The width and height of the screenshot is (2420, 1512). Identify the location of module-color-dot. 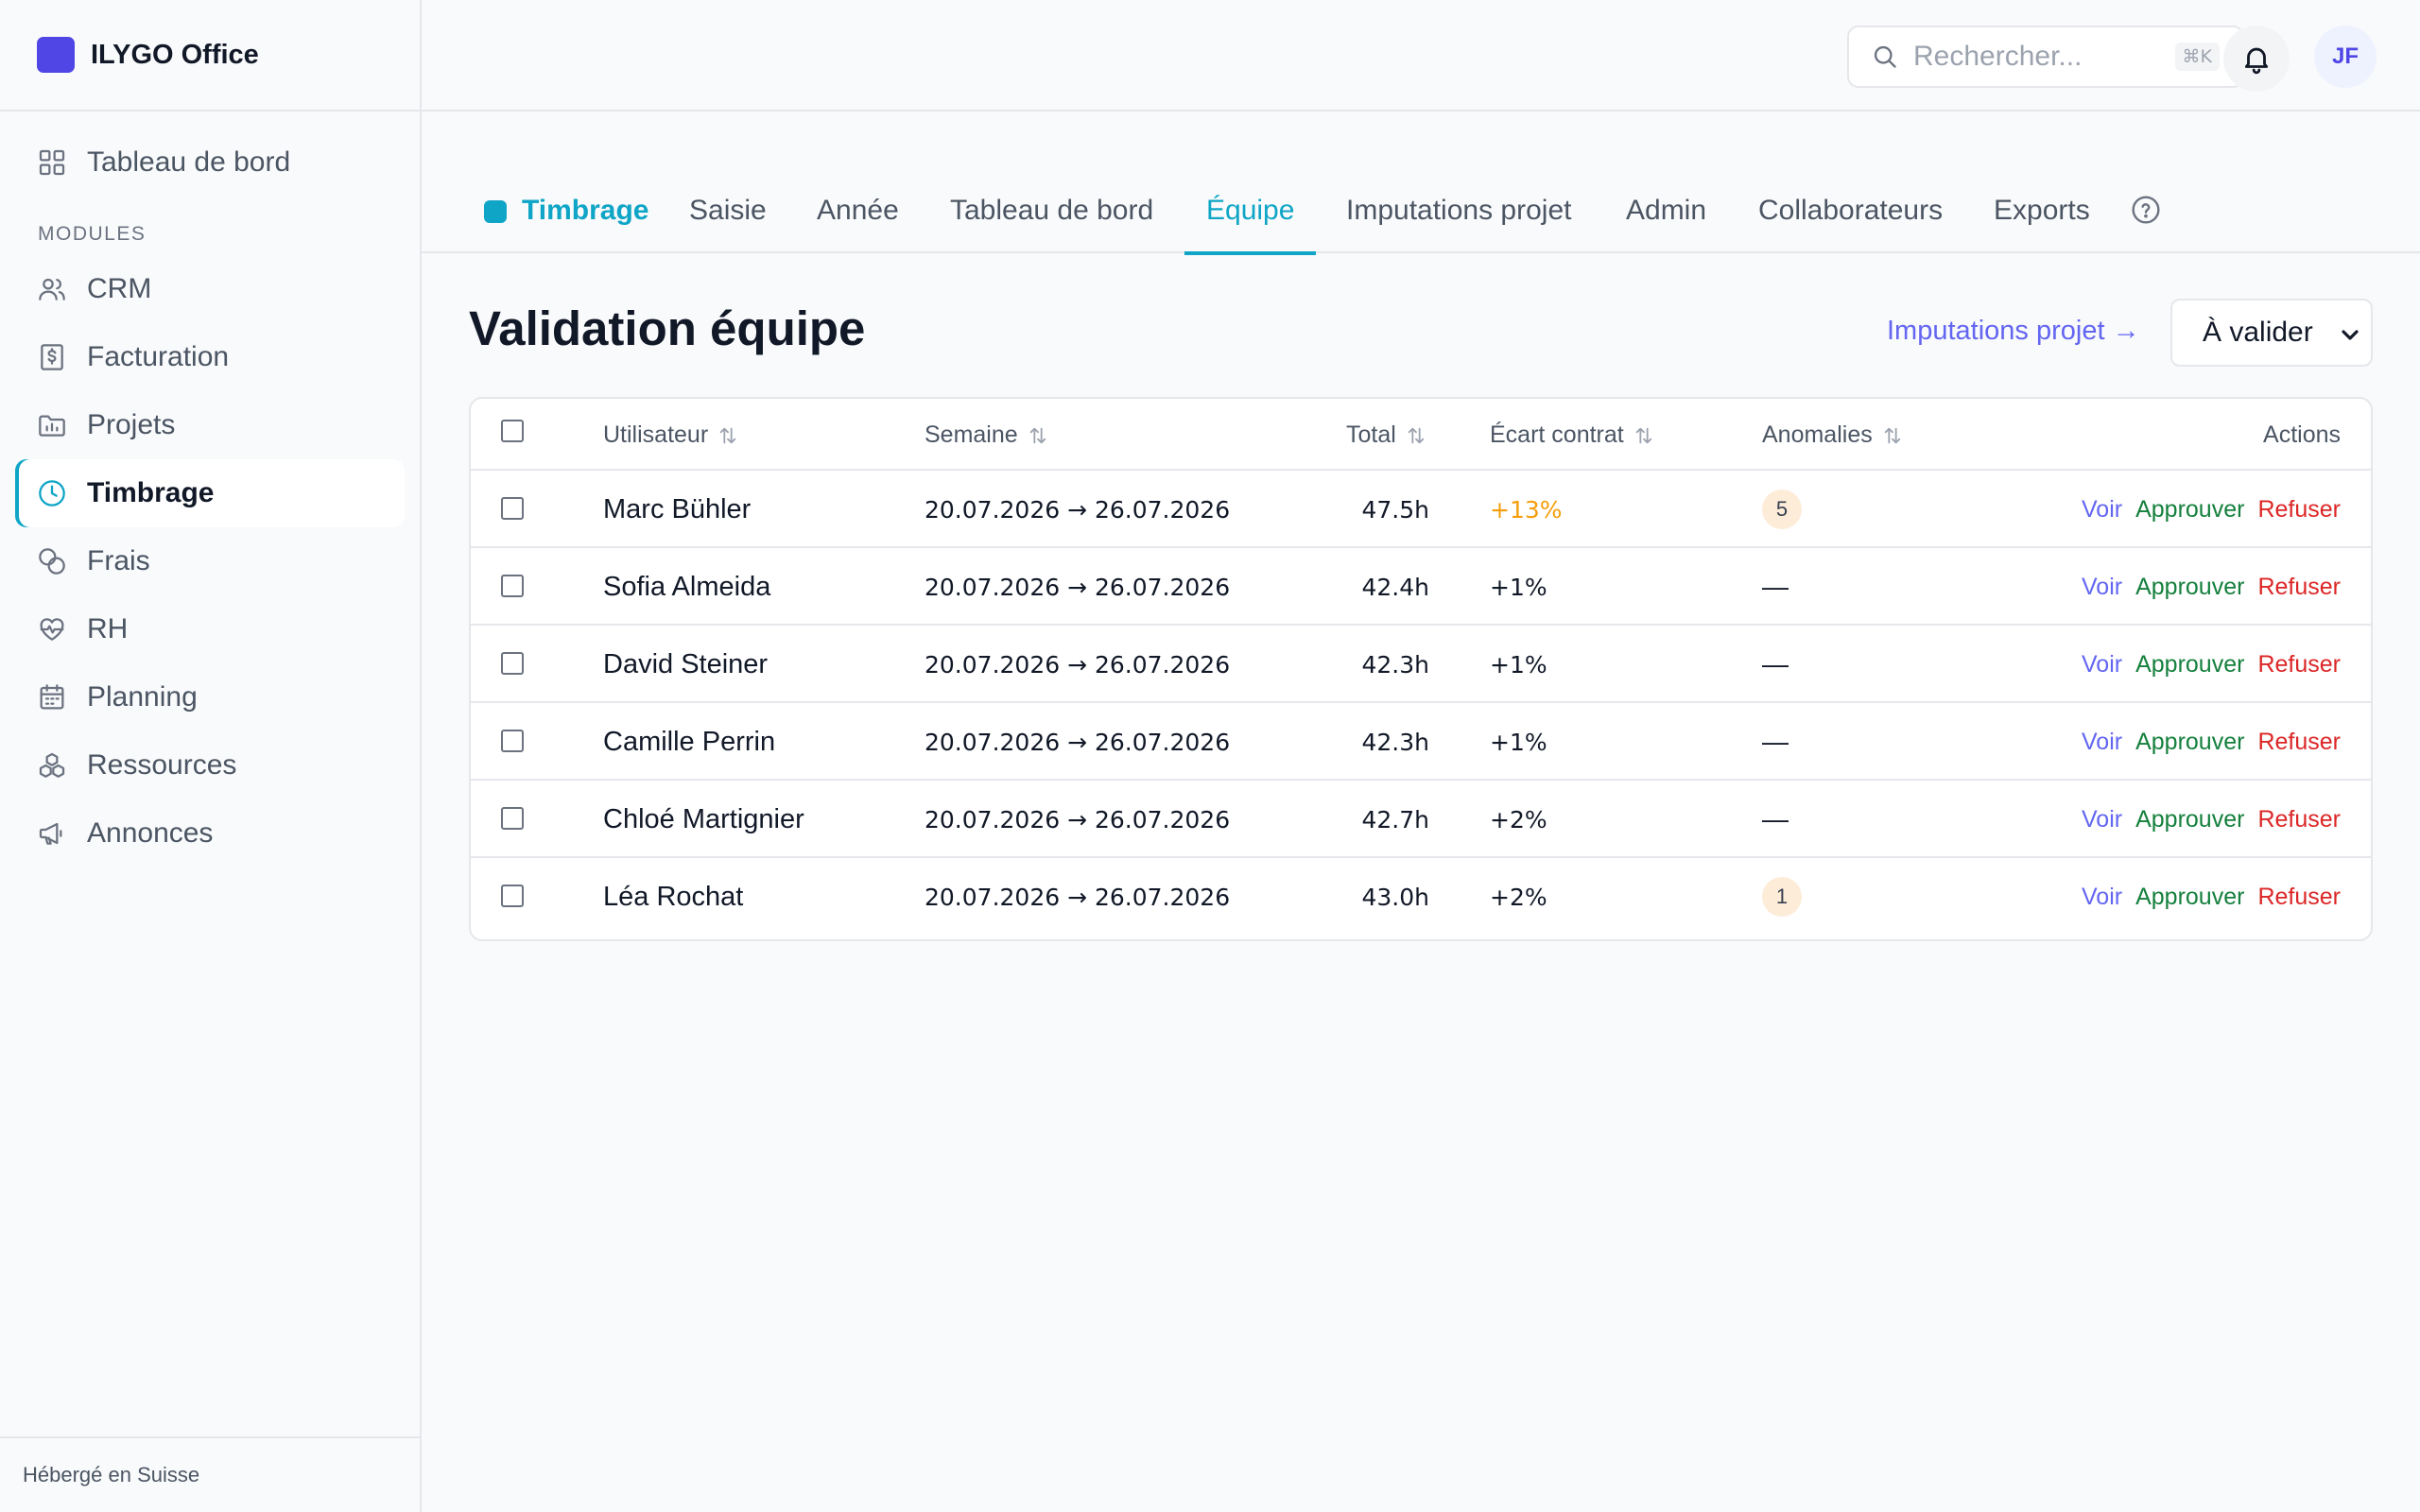
(495, 211).